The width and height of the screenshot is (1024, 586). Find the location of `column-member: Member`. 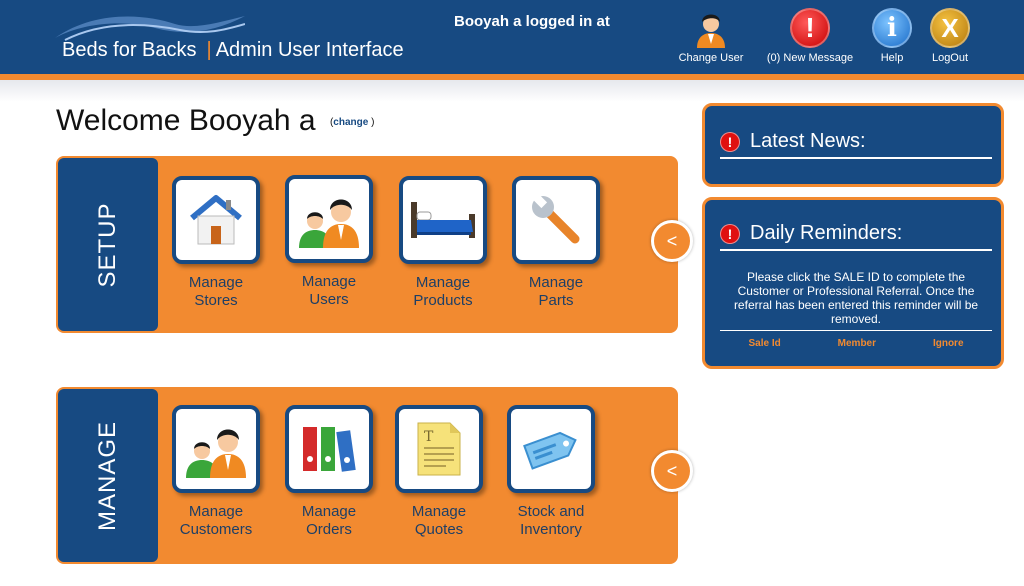

column-member: Member is located at coordinates (857, 343).